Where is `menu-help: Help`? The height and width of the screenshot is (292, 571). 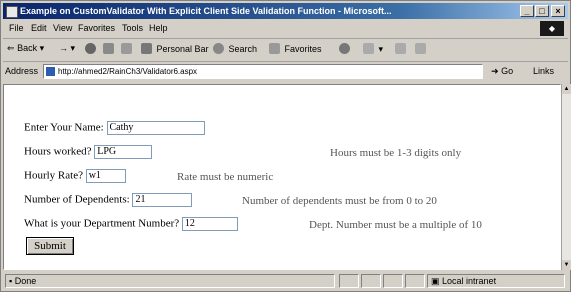
menu-help: Help is located at coordinates (158, 28).